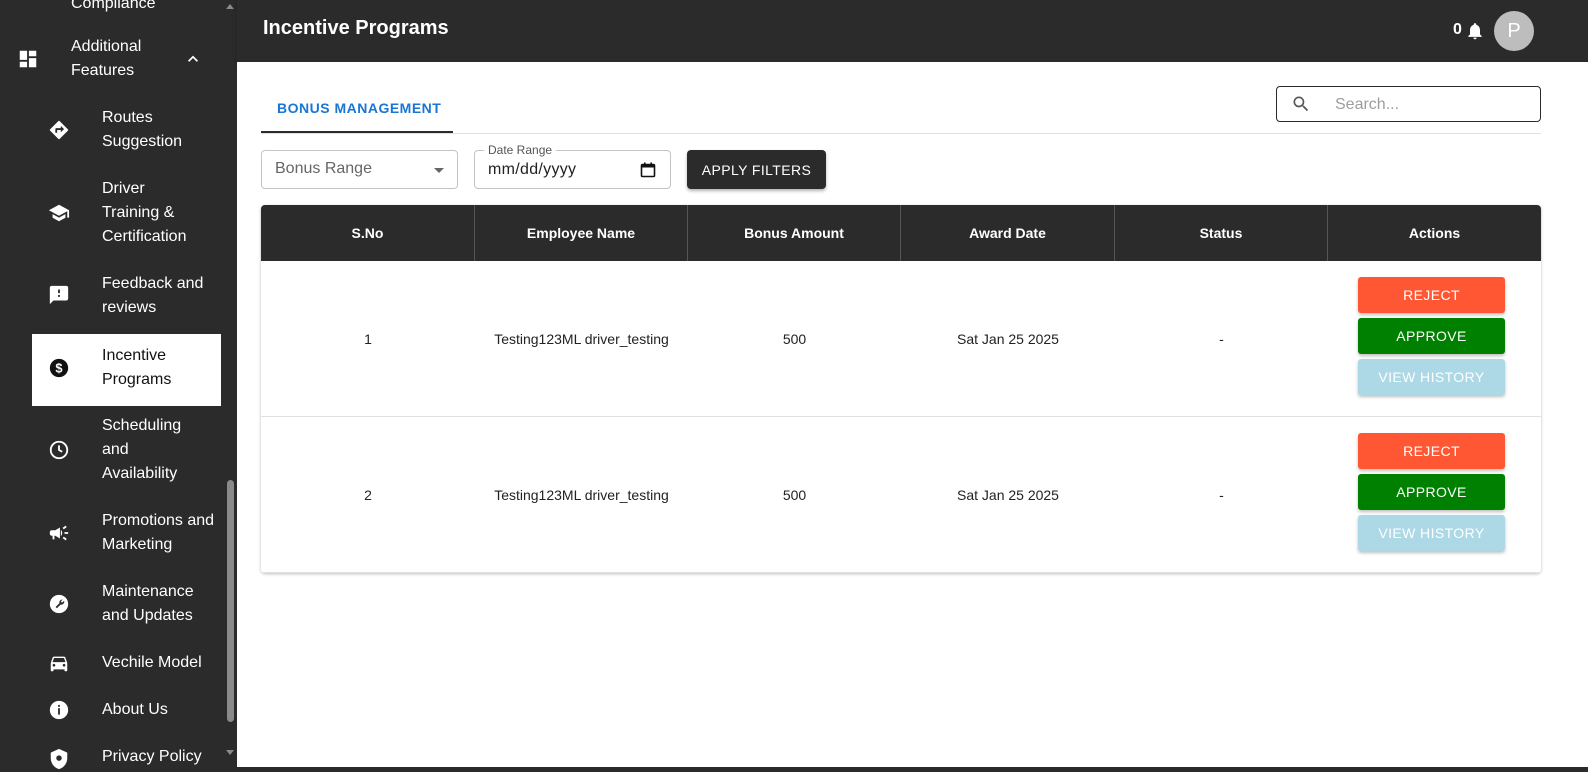 Image resolution: width=1588 pixels, height=772 pixels. What do you see at coordinates (59, 295) in the screenshot?
I see `feedback-icon` at bounding box center [59, 295].